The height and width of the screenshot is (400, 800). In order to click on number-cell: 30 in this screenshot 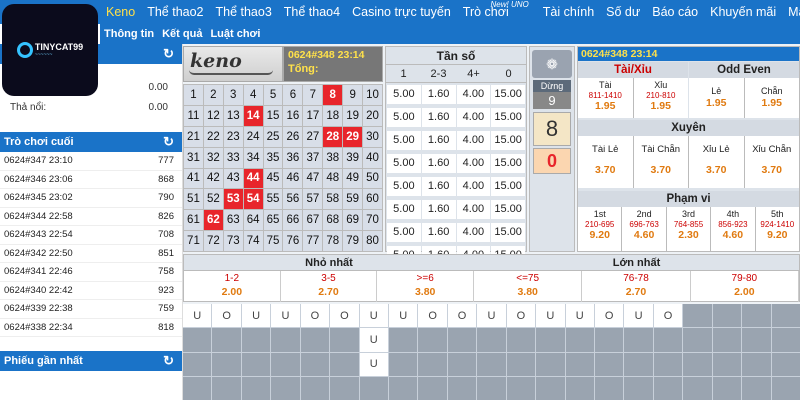, I will do `click(372, 136)`.